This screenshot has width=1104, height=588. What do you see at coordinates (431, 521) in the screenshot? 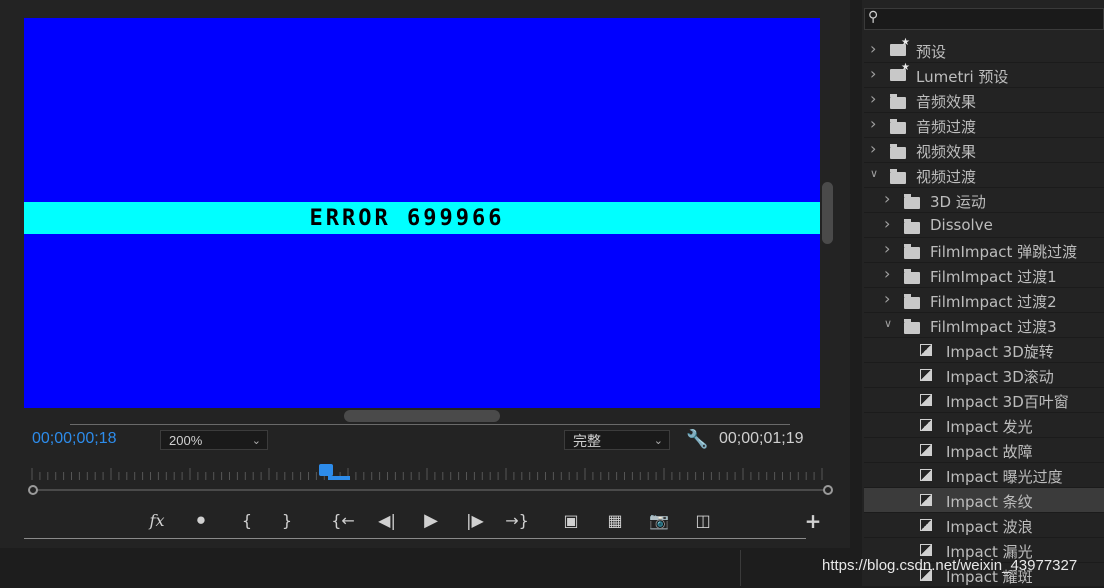
I see `play-icon: ▶` at bounding box center [431, 521].